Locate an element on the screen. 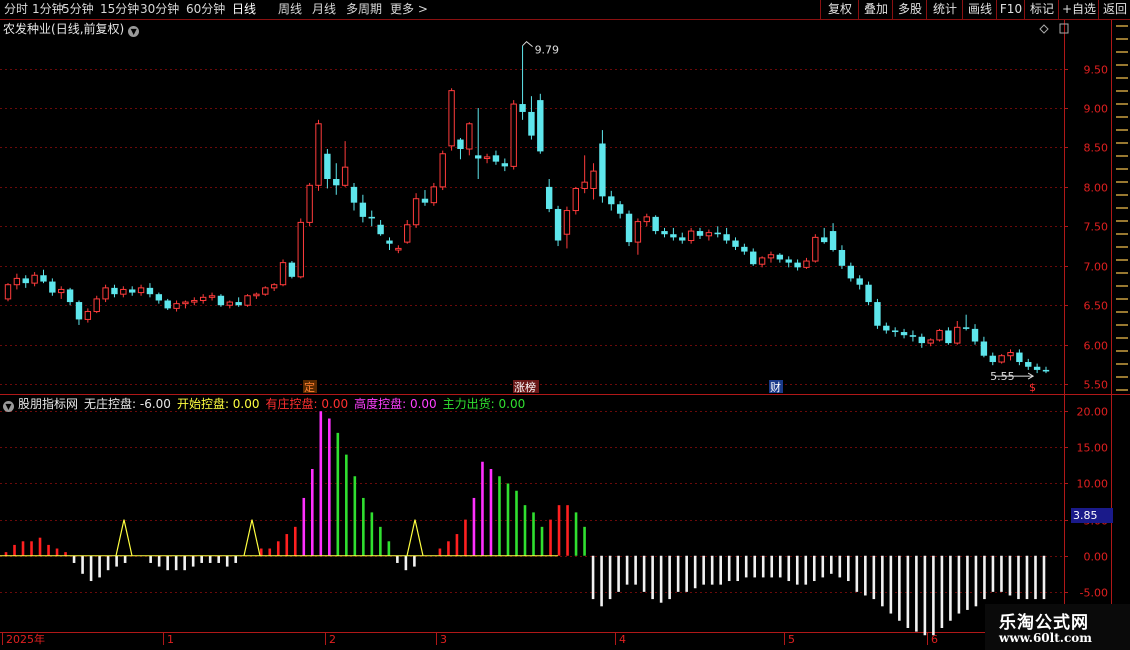  high-label: 9.79 is located at coordinates (547, 50).